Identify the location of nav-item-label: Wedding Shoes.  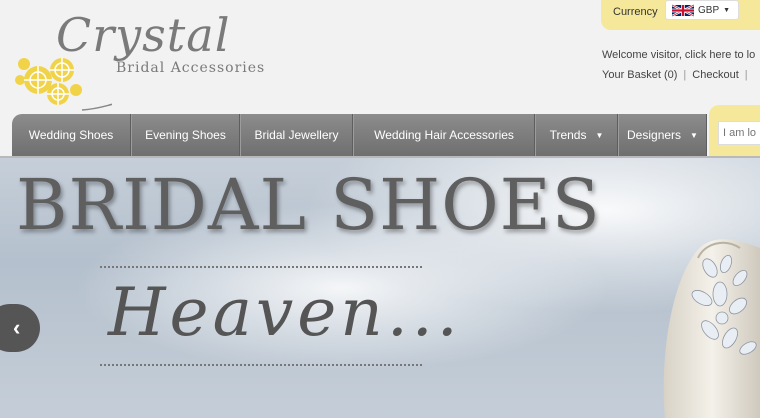
(71, 135).